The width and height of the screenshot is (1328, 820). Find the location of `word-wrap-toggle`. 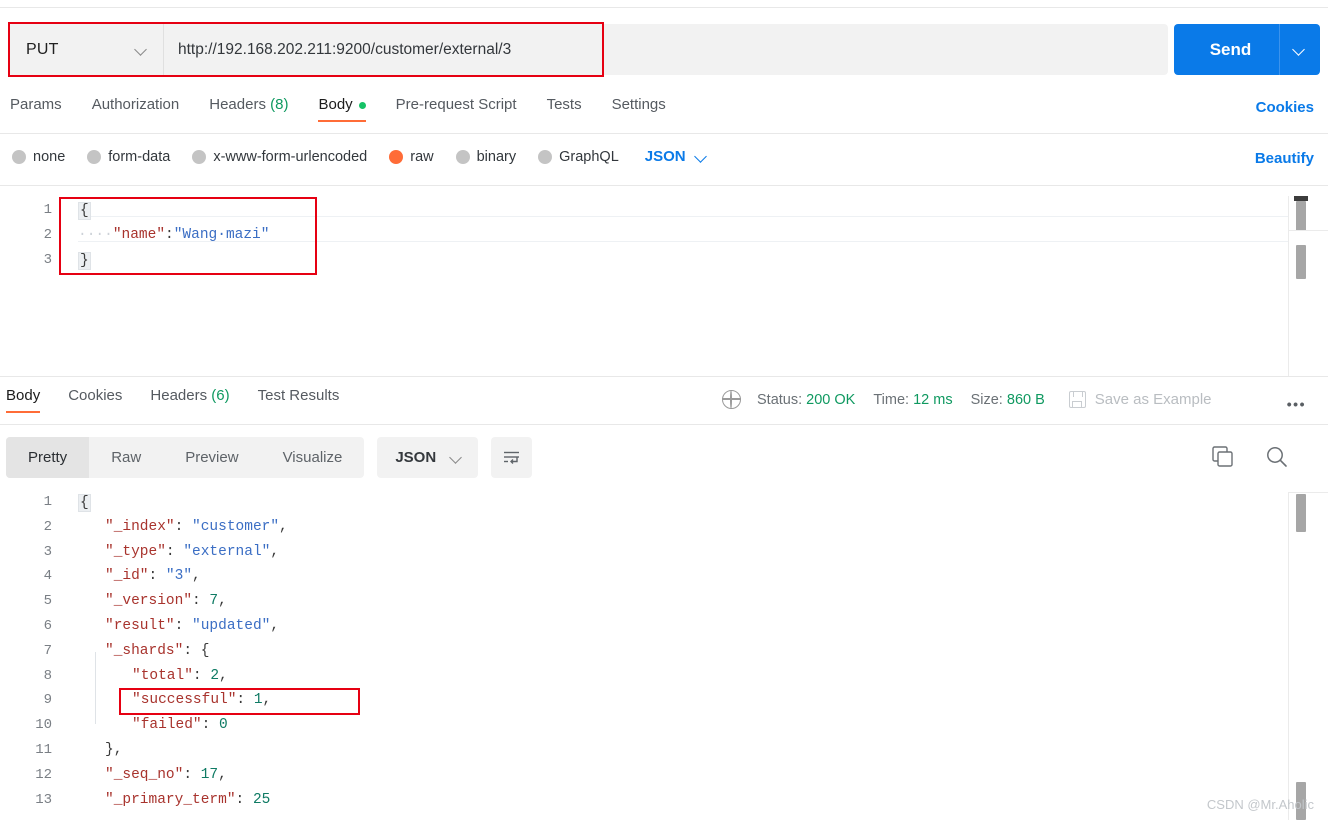

word-wrap-toggle is located at coordinates (512, 457).